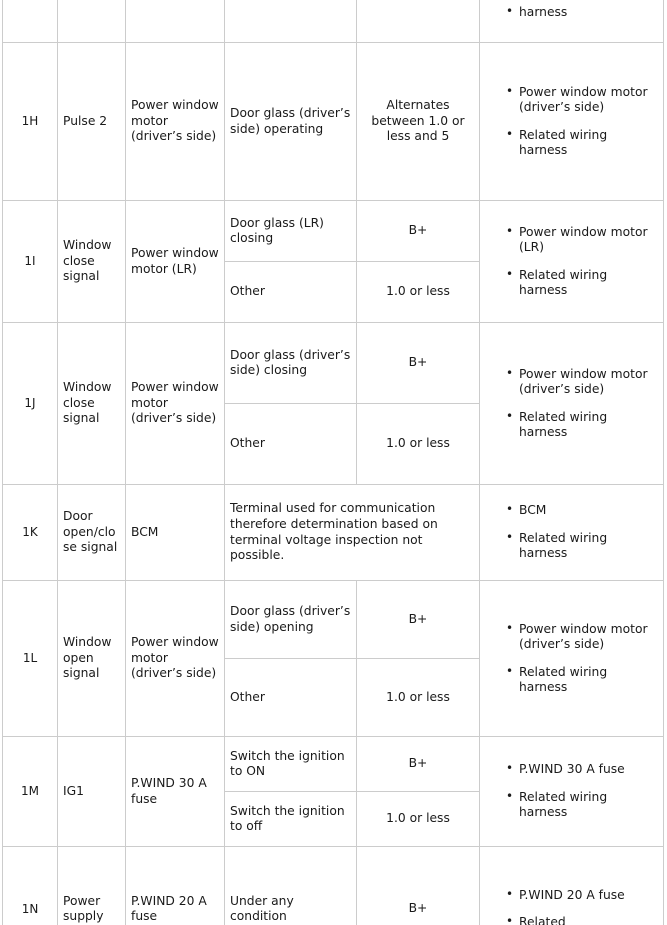 The height and width of the screenshot is (925, 667). Describe the element at coordinates (571, 906) in the screenshot. I see `inspection-parts-list: P.WIND 20 A fuse Related` at that location.